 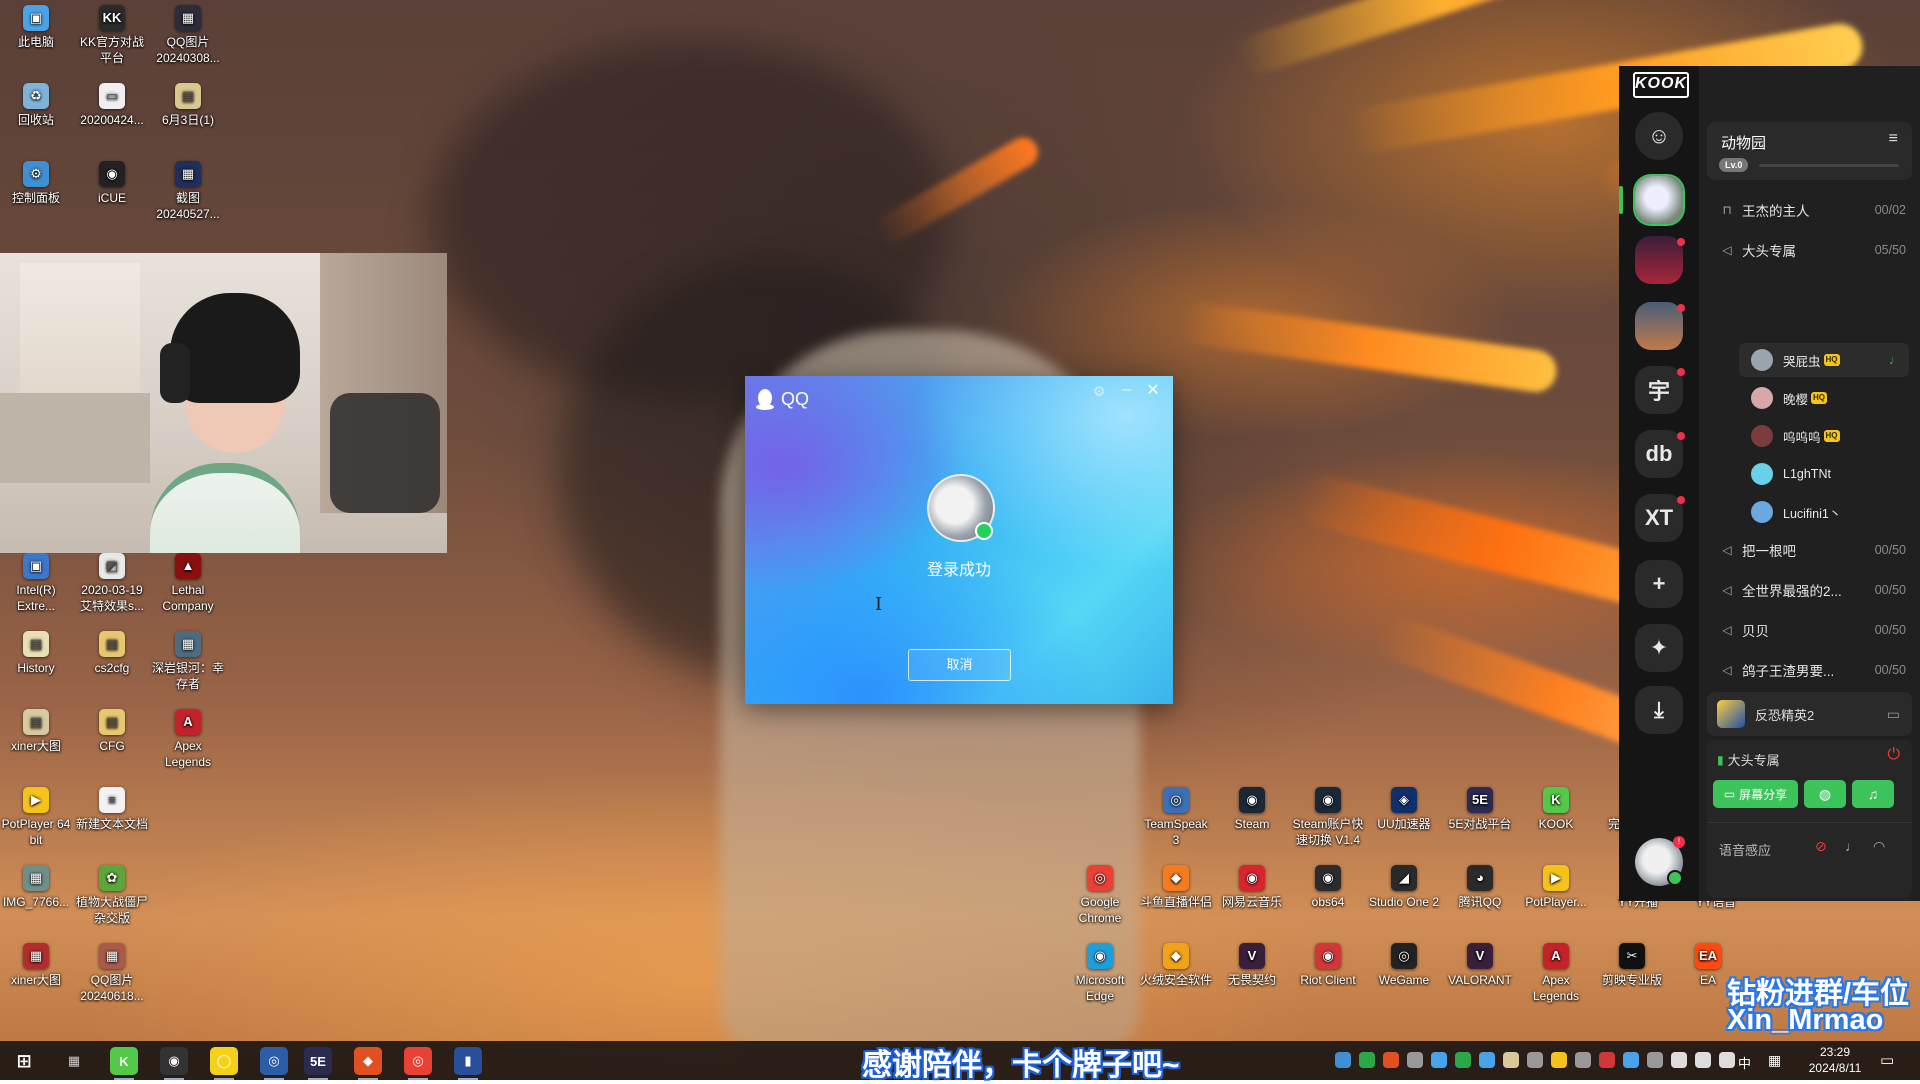 I want to click on desktop-icon: V 无畏契约, so click(x=1252, y=965).